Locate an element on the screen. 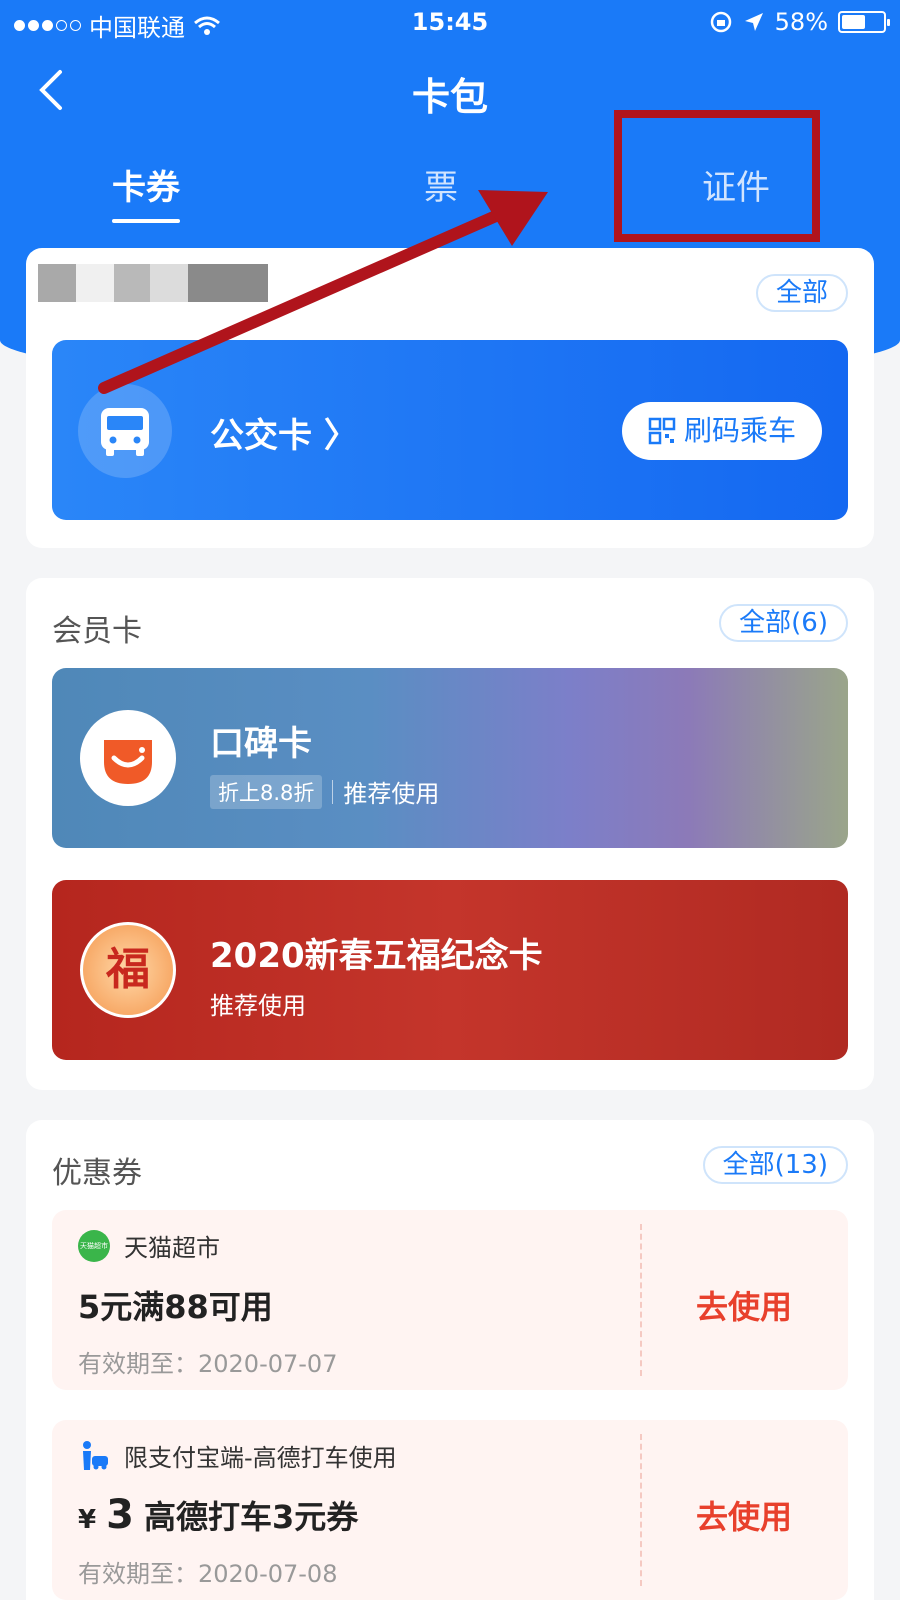 This screenshot has height=1600, width=900. status-bar: 中国联通 15:45 58% is located at coordinates (450, 22).